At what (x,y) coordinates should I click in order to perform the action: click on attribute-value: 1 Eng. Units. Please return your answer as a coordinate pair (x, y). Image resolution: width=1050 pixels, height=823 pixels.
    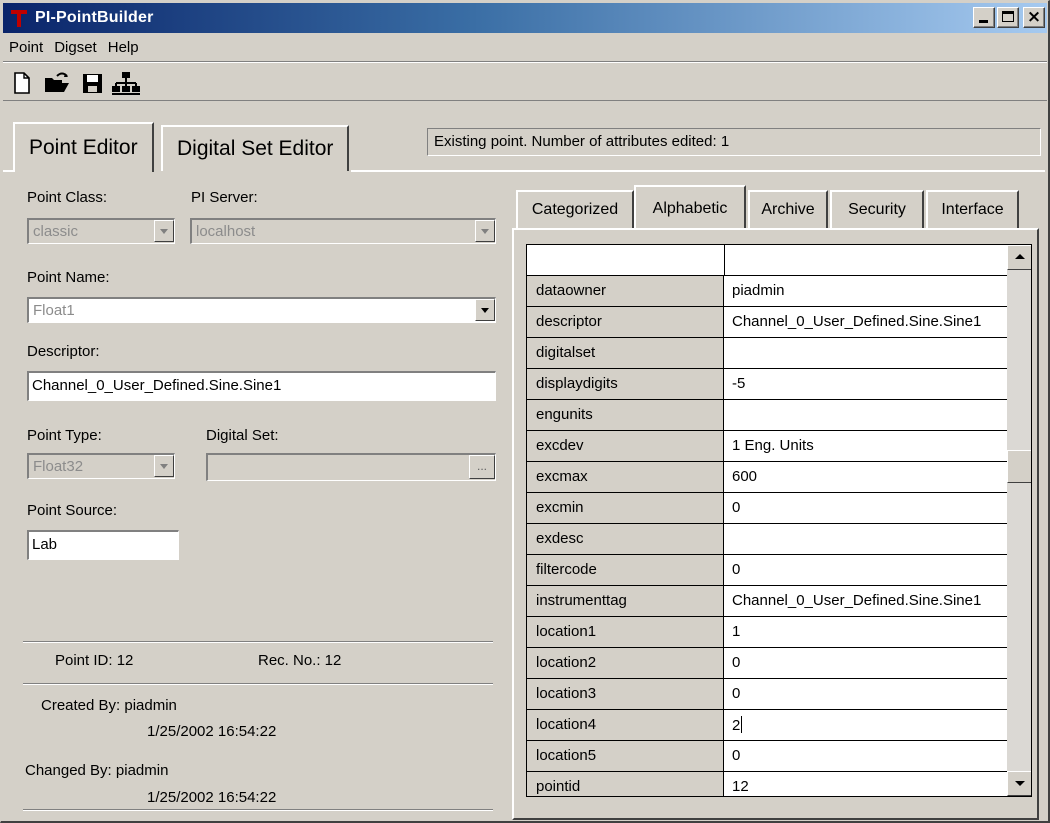
    Looking at the image, I should click on (866, 446).